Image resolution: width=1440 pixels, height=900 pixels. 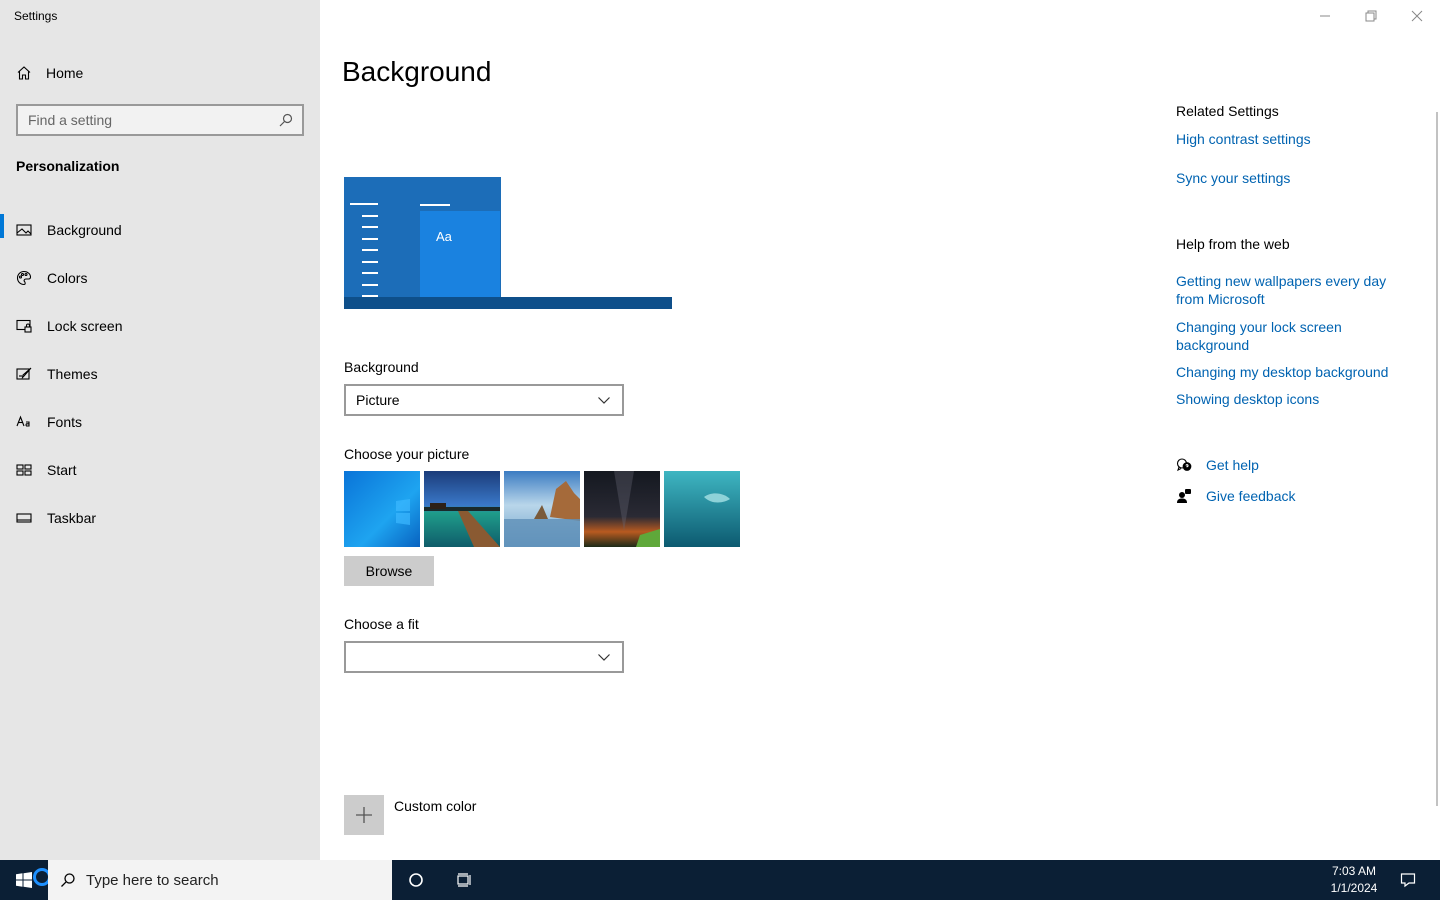 I want to click on home-icon, so click(x=24, y=73).